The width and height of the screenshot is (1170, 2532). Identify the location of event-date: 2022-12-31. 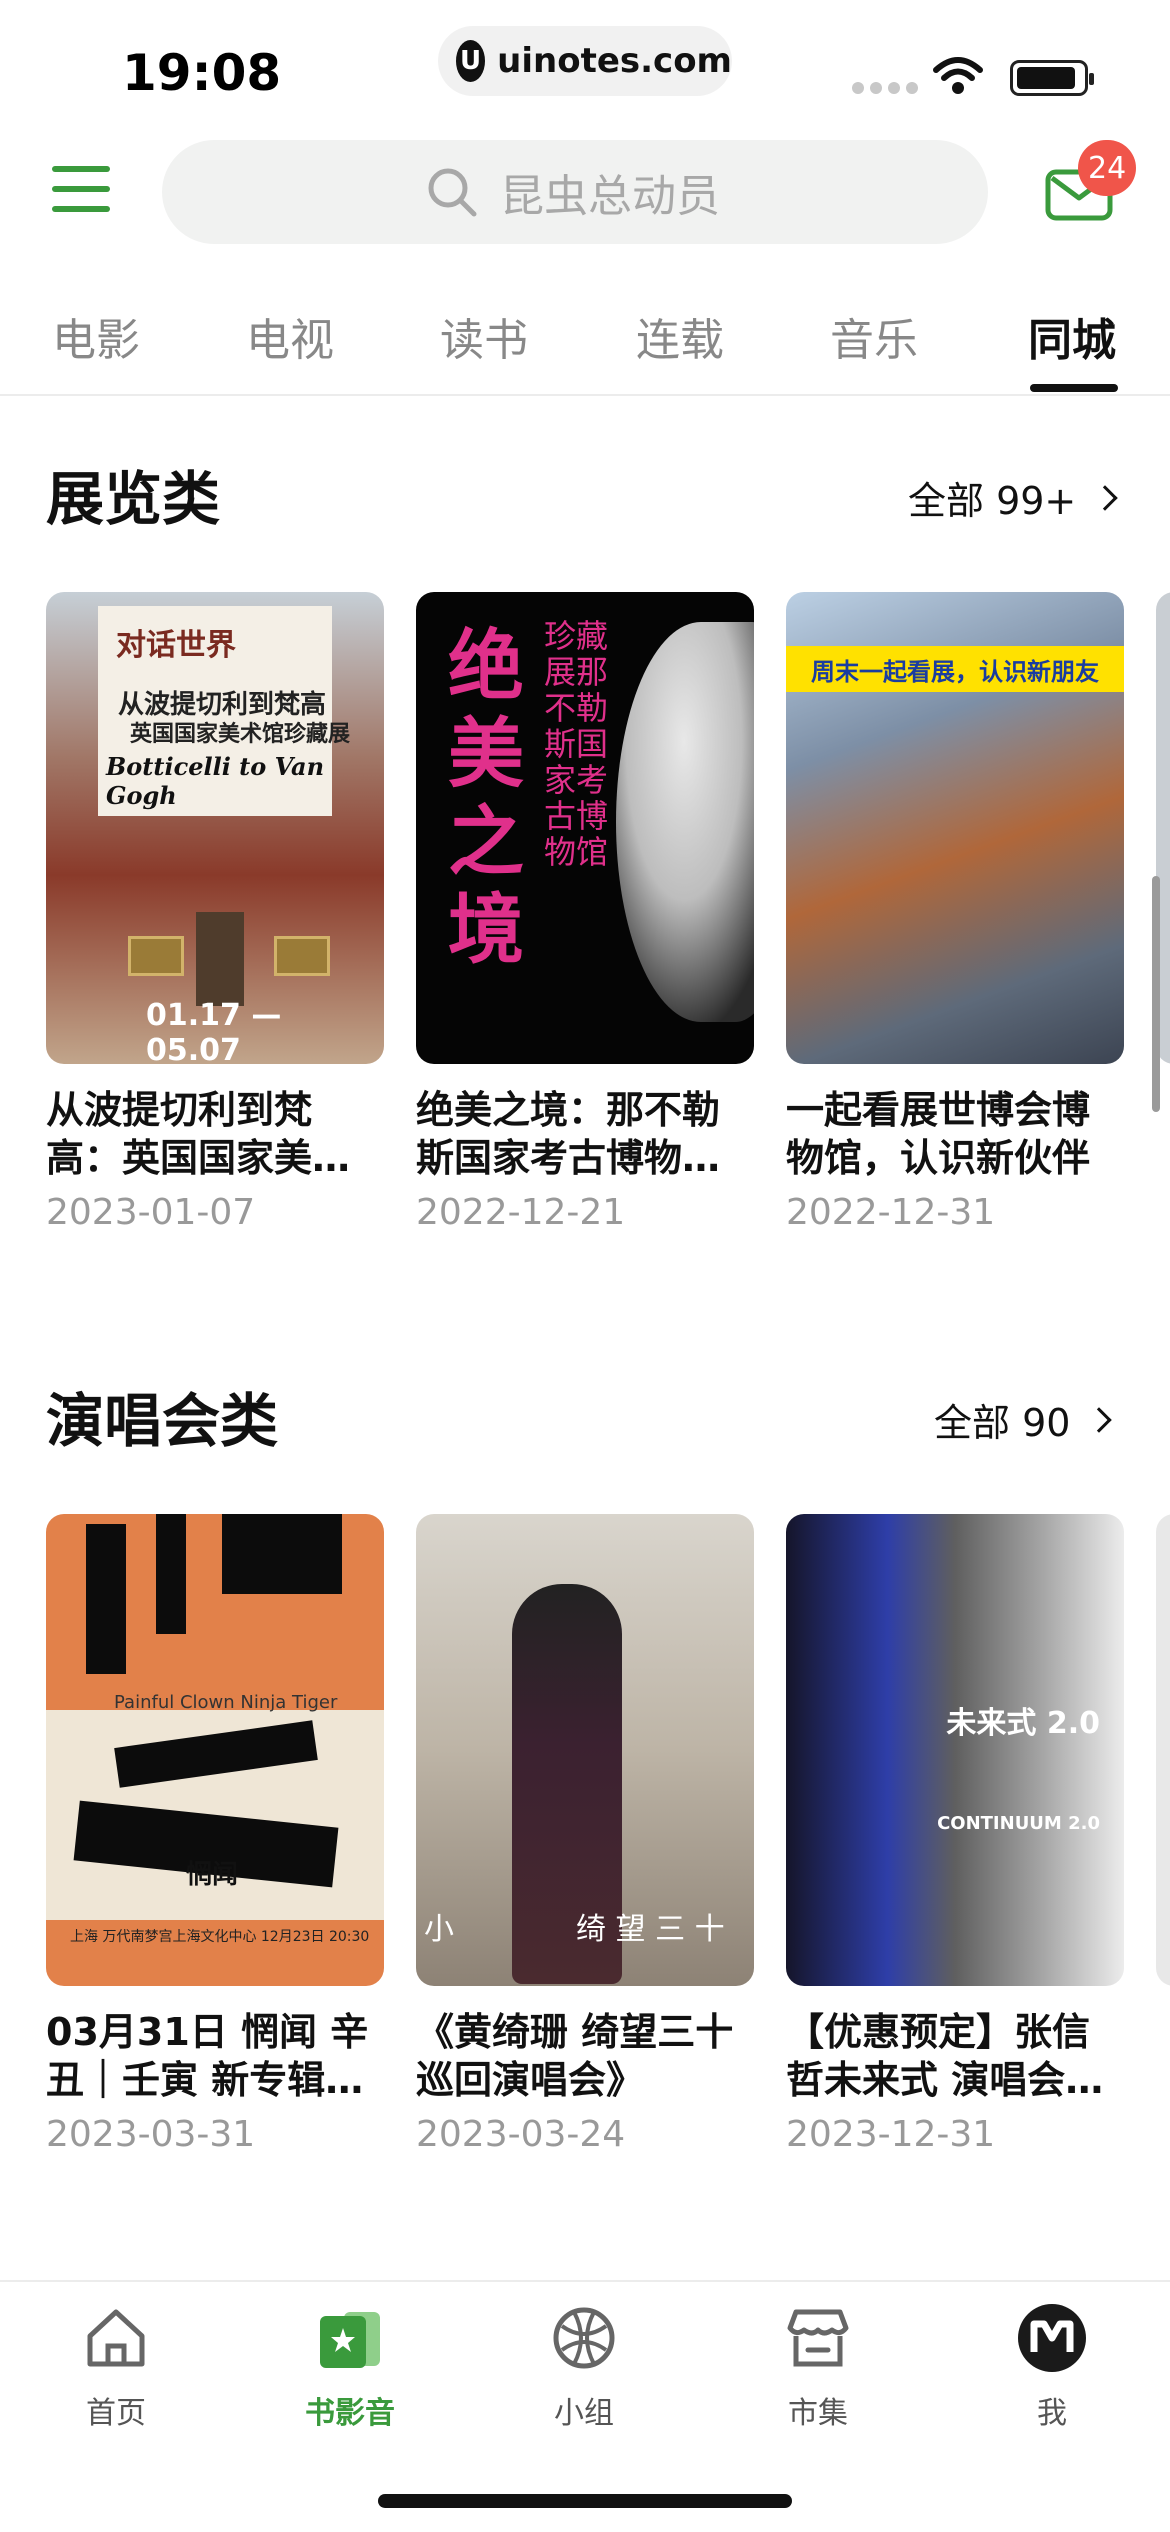
(891, 1212).